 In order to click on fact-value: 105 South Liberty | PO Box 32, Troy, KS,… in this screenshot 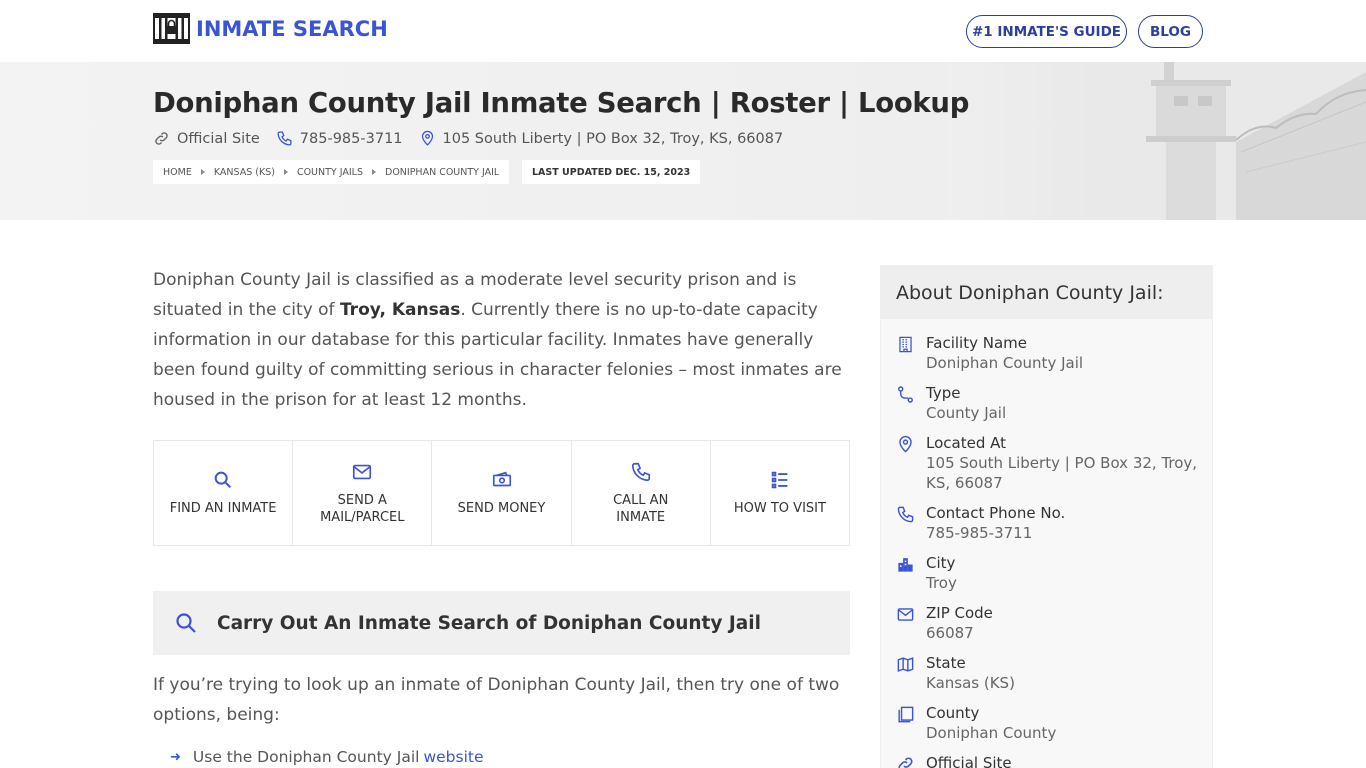, I will do `click(1062, 473)`.